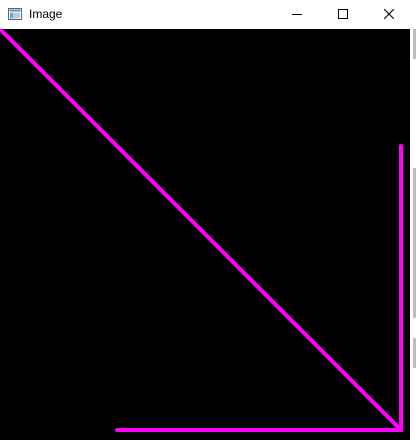 The height and width of the screenshot is (440, 416). I want to click on background-window-edge, so click(413, 220).